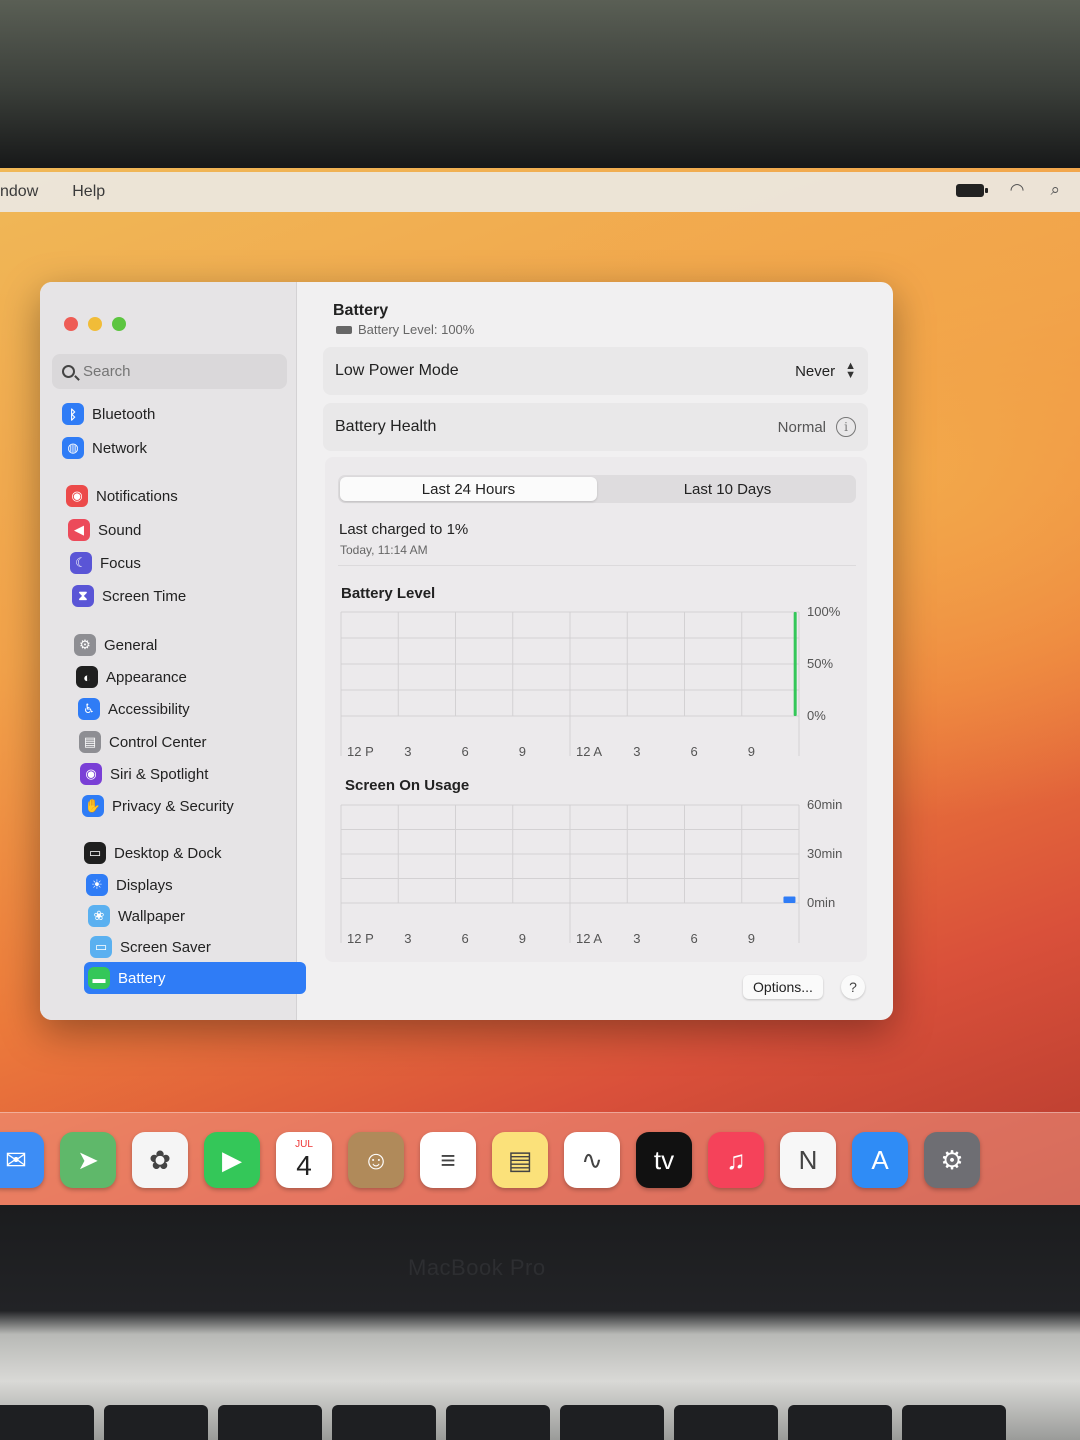 The height and width of the screenshot is (1440, 1080). I want to click on close-icon, so click(71, 324).